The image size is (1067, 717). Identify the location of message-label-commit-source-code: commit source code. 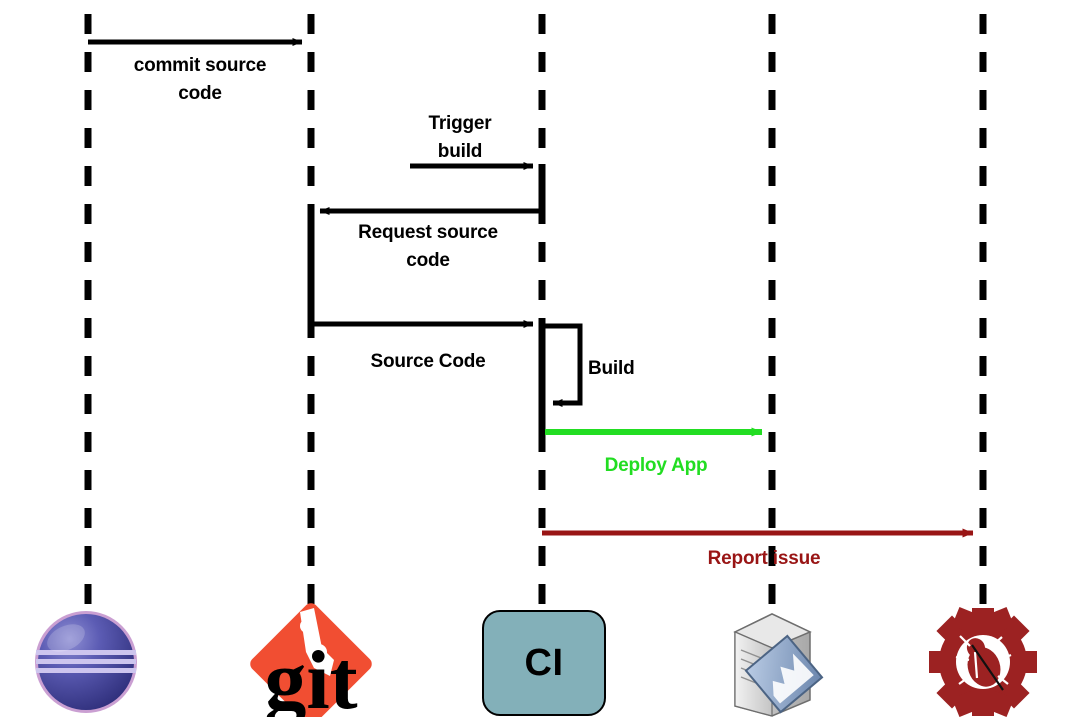
(200, 79).